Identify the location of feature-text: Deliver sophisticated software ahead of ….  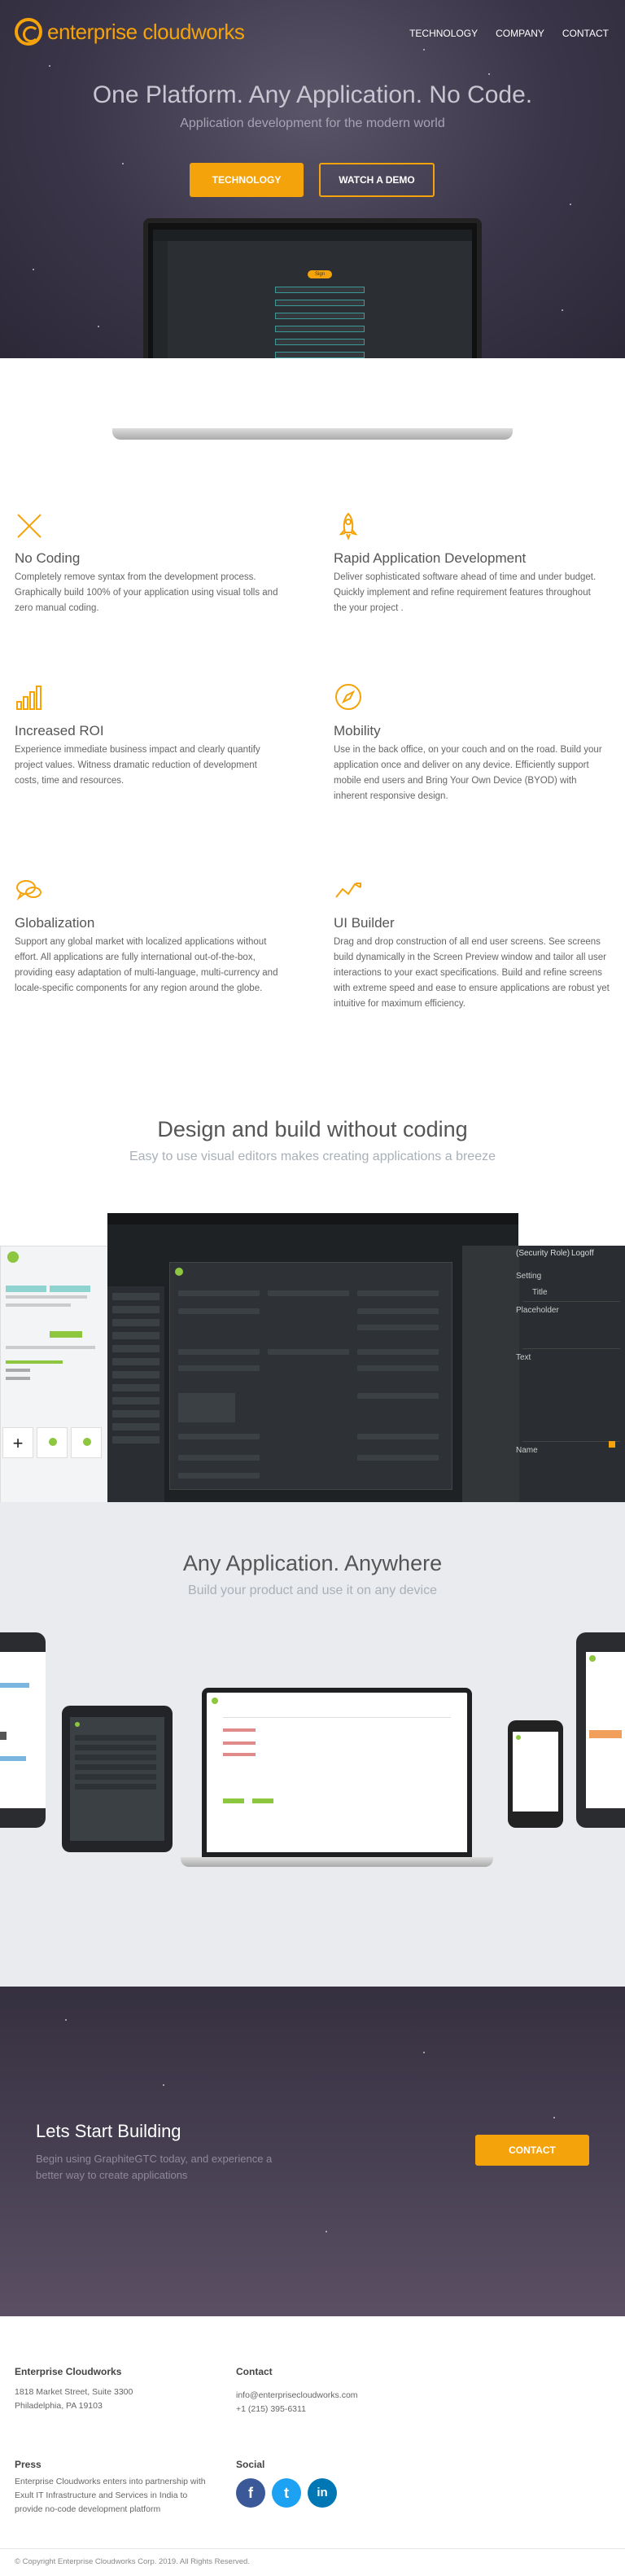
(465, 592).